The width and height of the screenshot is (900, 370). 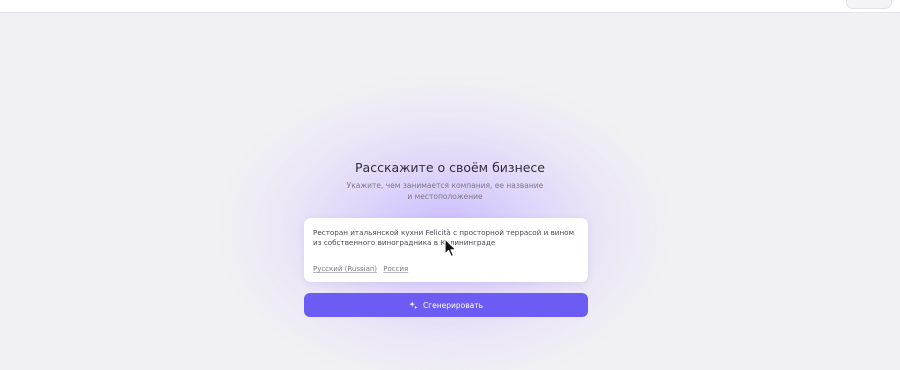 I want to click on language-chip: Русский (Russian), so click(x=345, y=269).